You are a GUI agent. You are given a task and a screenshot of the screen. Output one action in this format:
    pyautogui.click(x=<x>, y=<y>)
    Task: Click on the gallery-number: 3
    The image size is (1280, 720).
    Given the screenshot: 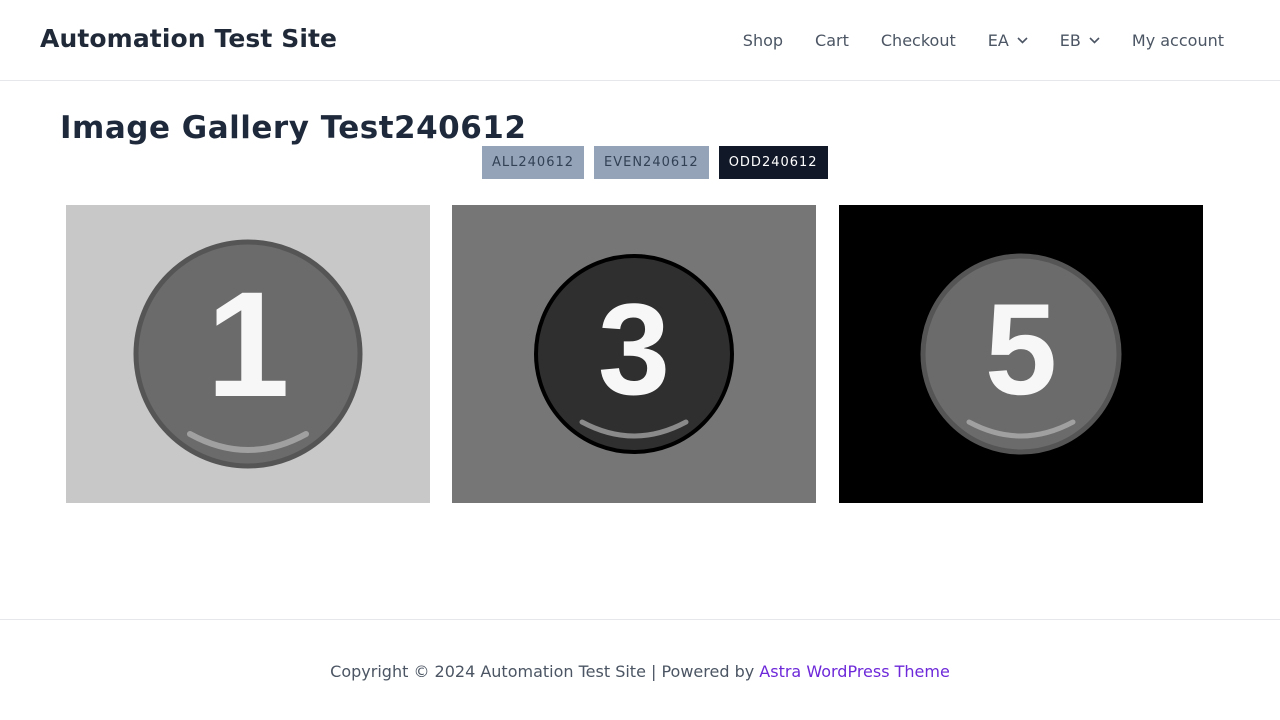 What is the action you would take?
    pyautogui.click(x=634, y=349)
    